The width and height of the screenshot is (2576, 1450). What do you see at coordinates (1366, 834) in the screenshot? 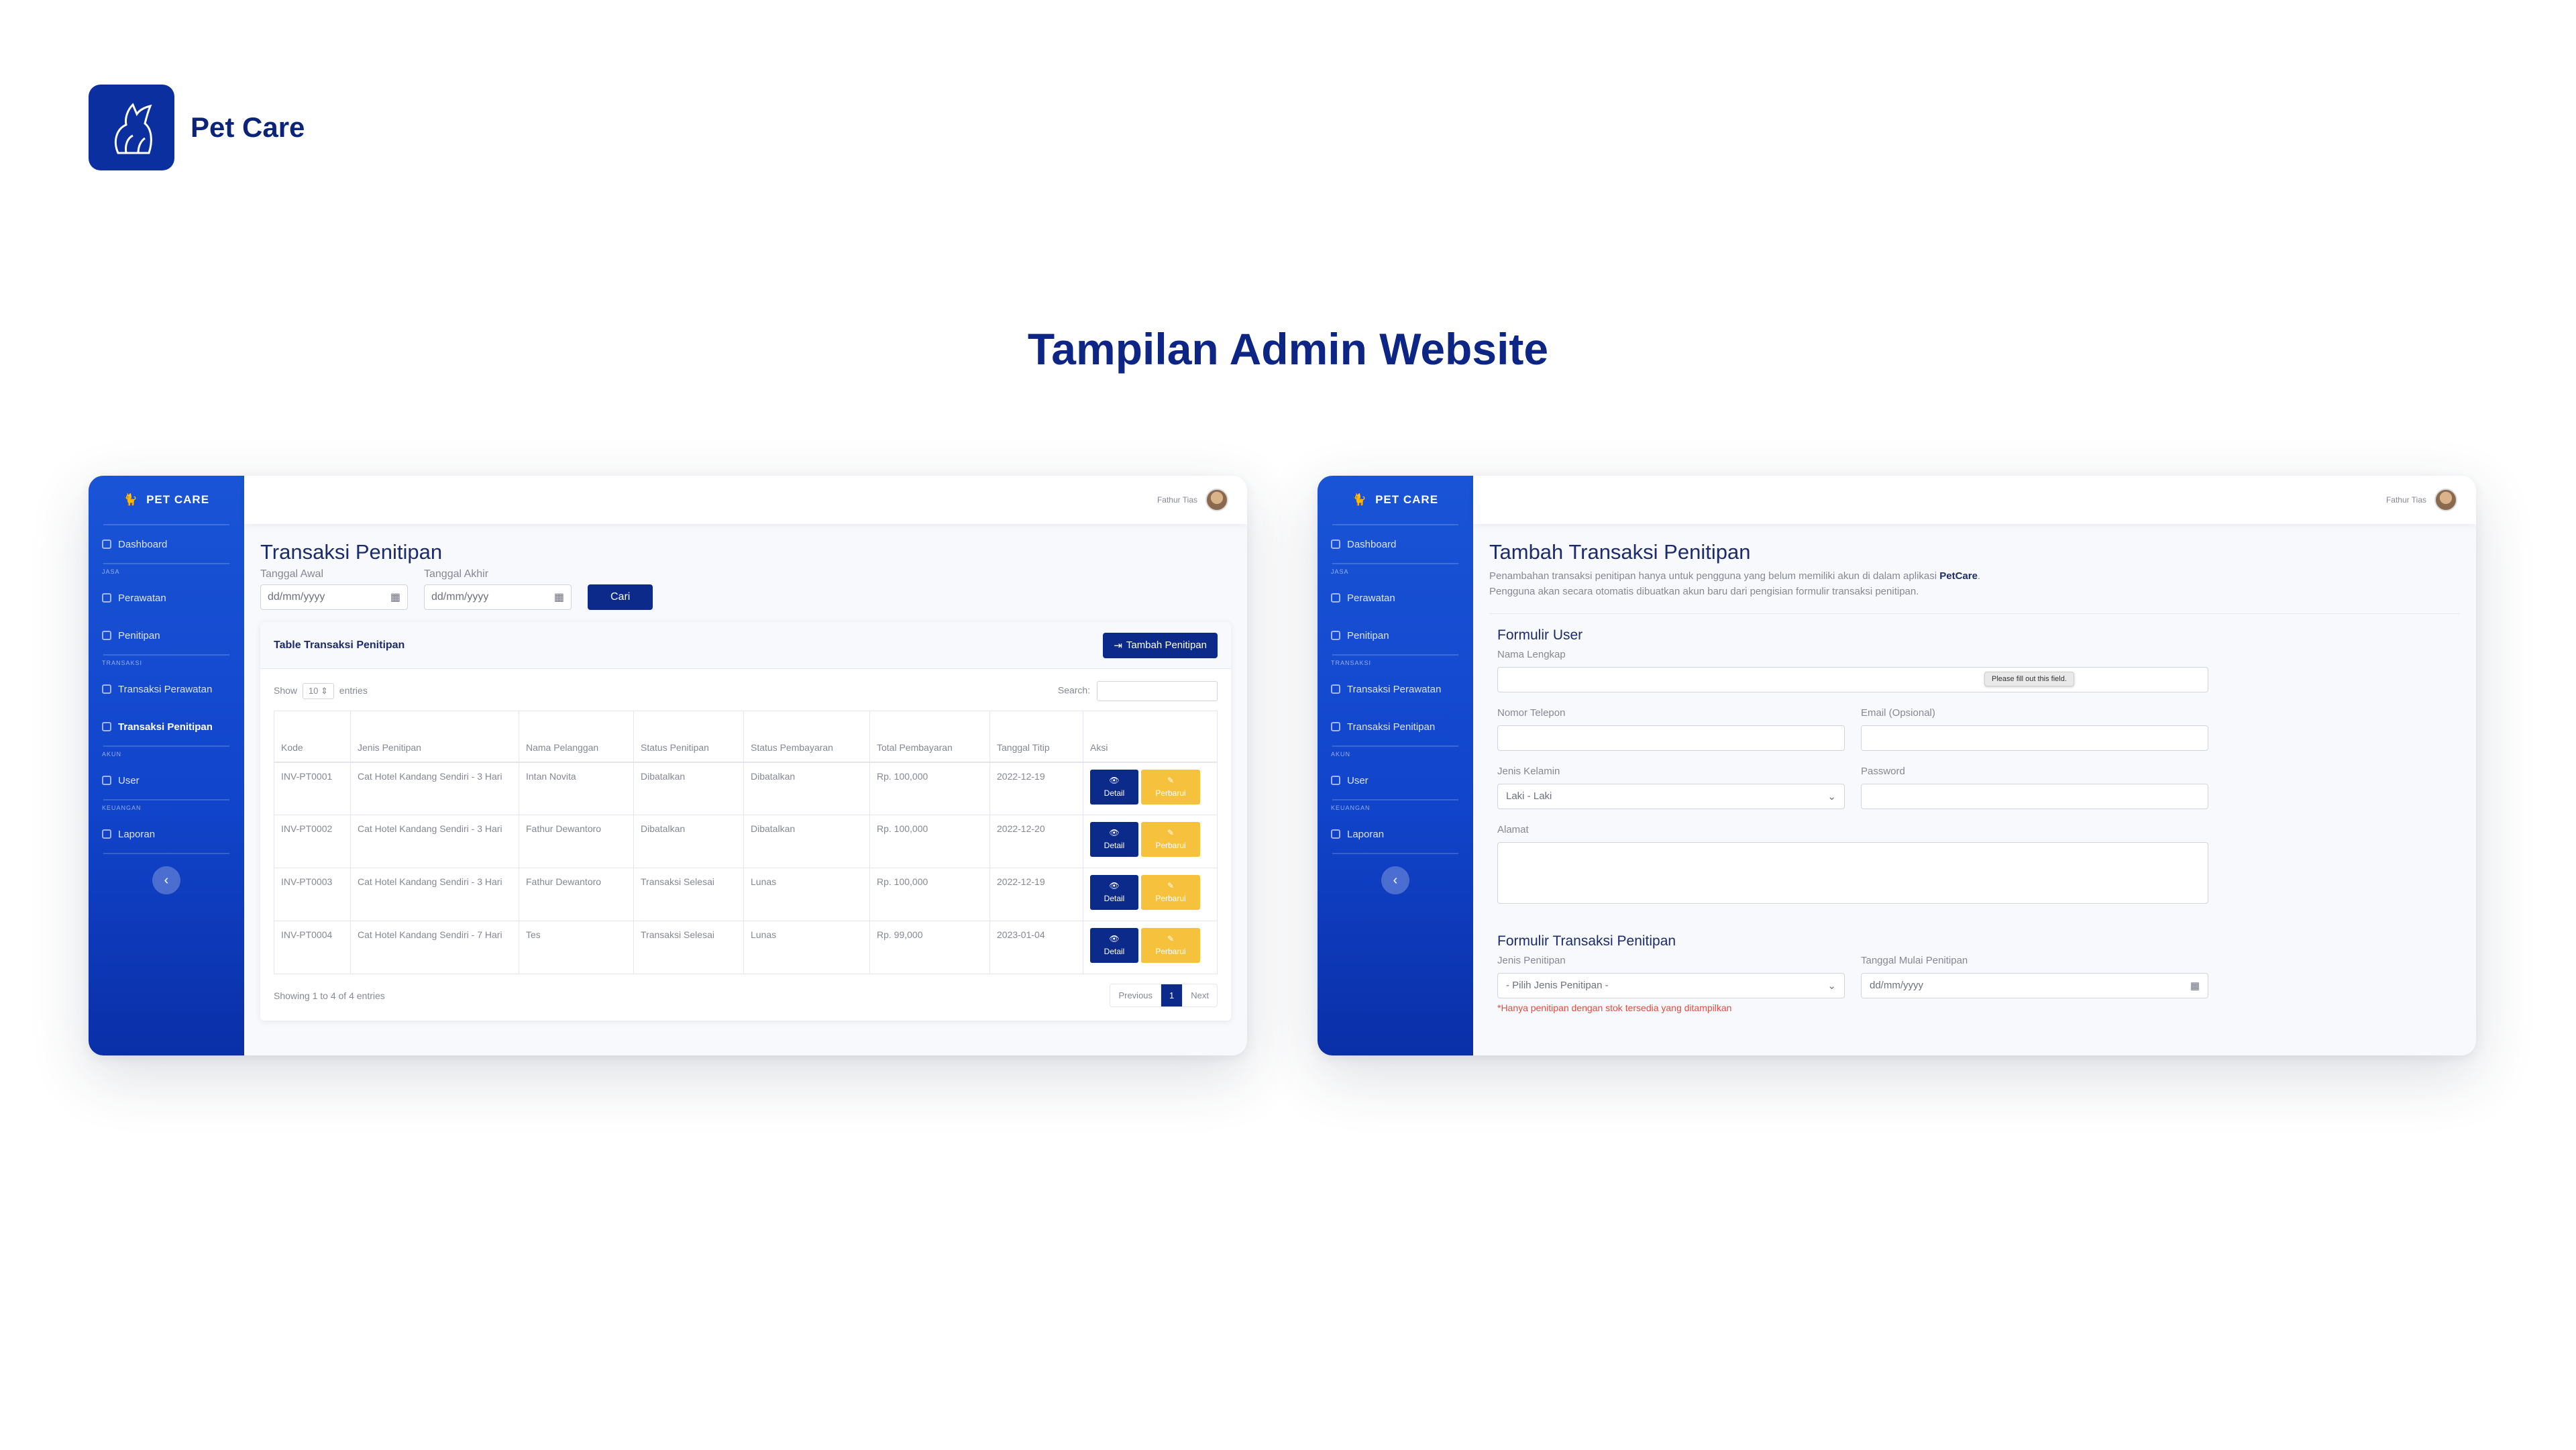
I see `sidebar-item-label: Laporan` at bounding box center [1366, 834].